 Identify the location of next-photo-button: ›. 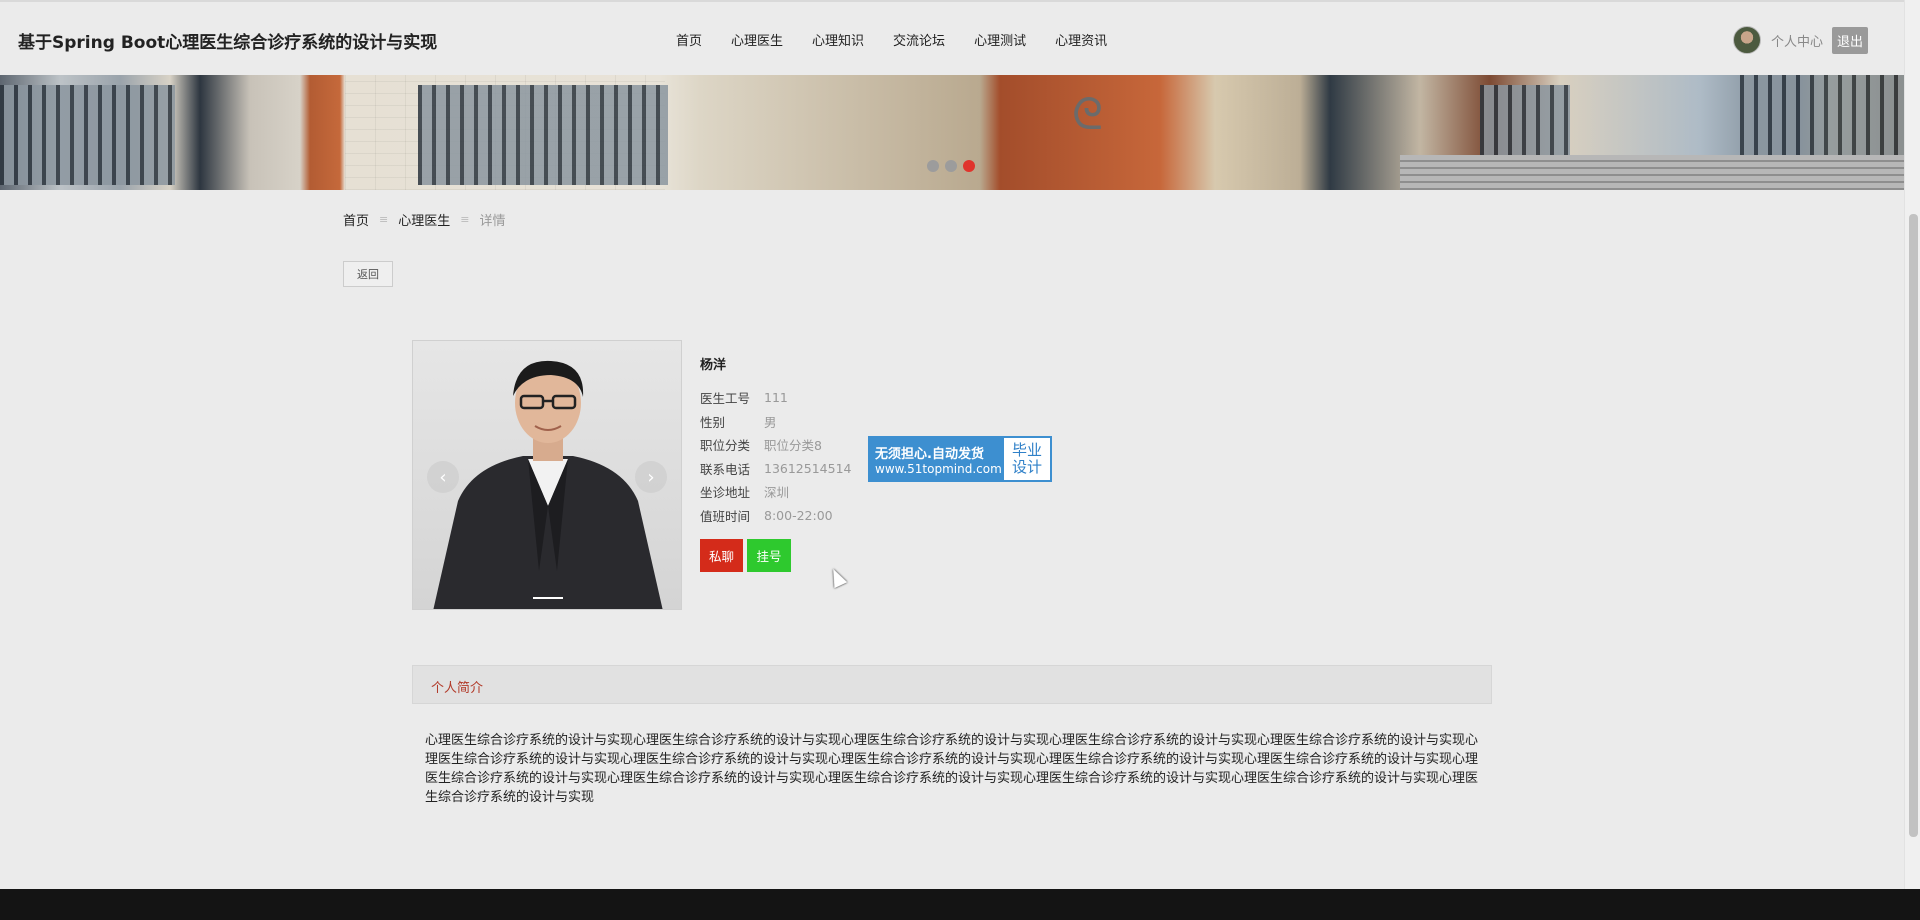
(651, 477).